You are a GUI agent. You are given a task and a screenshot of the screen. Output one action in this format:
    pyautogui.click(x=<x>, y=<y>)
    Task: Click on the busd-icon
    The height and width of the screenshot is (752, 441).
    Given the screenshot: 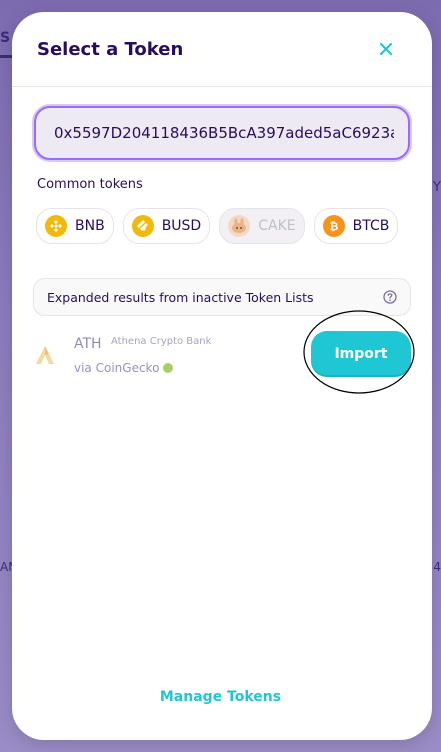 What is the action you would take?
    pyautogui.click(x=142, y=226)
    